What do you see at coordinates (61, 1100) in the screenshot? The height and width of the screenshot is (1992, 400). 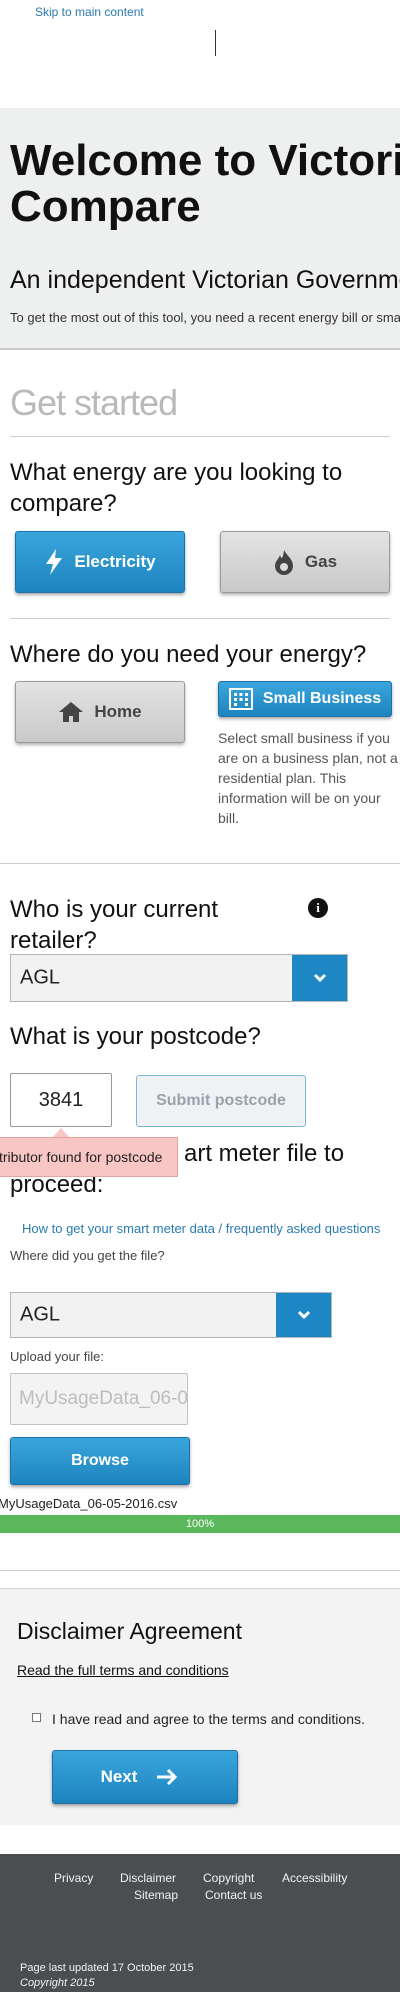 I see `postcode-input: 3841` at bounding box center [61, 1100].